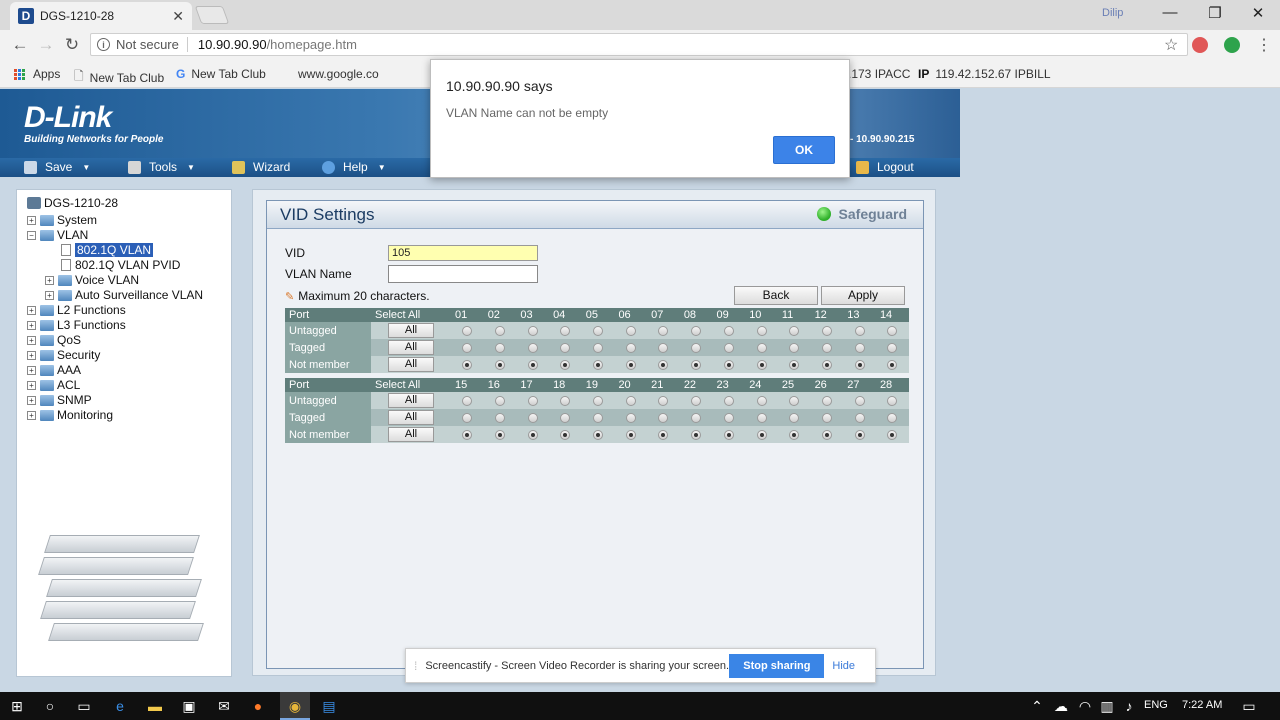  Describe the element at coordinates (794, 364) in the screenshot. I see `port-11-not-member-radio` at that location.